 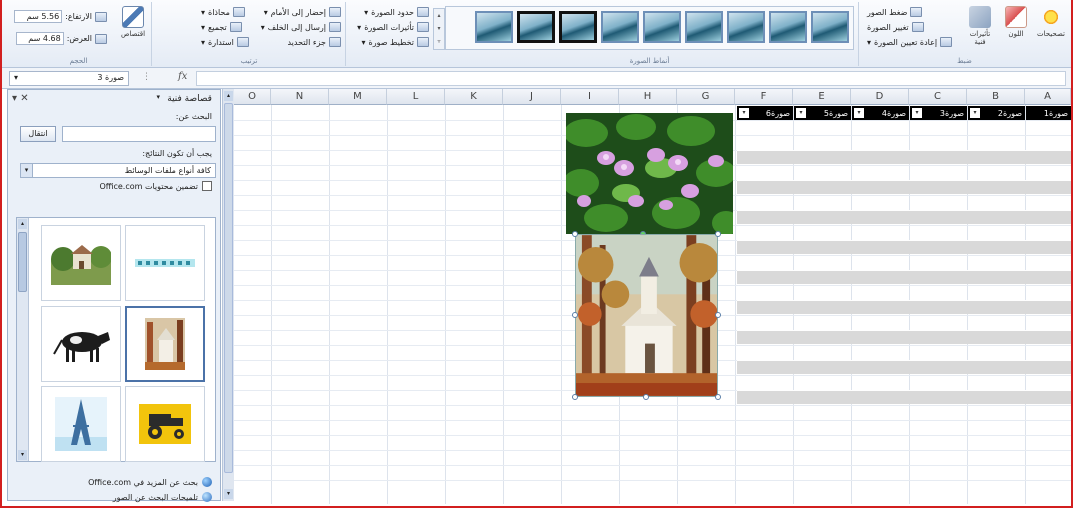 What do you see at coordinates (996, 97) in the screenshot?
I see `column-header-b: B` at bounding box center [996, 97].